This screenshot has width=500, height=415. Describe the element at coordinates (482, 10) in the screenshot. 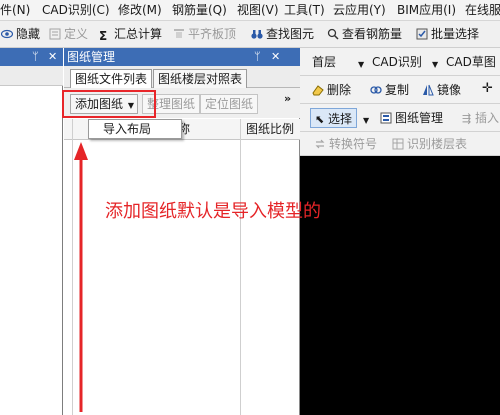

I see `menu-online: 在线服` at that location.